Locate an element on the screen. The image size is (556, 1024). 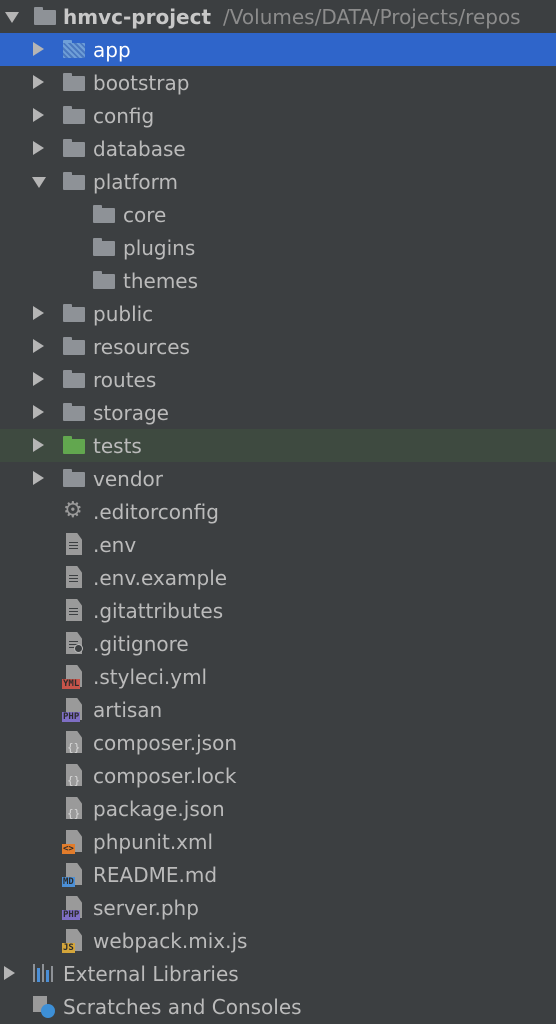
tree-item-themes: themes is located at coordinates (278, 280).